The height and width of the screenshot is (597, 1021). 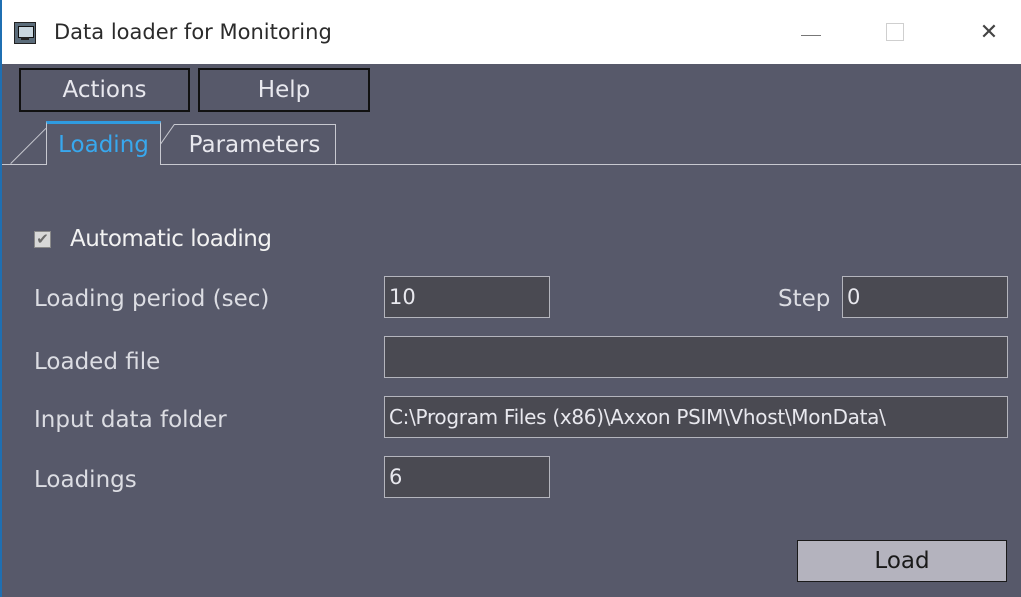 What do you see at coordinates (130, 420) in the screenshot?
I see `input-folder-label: Input data folder` at bounding box center [130, 420].